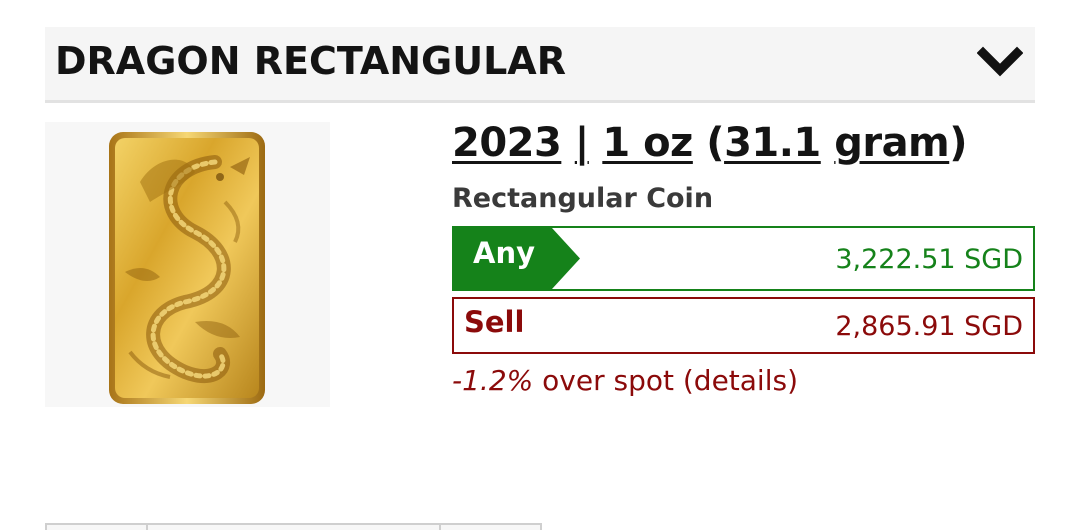 This screenshot has width=1080, height=530. What do you see at coordinates (504, 253) in the screenshot?
I see `buy-label: Any` at bounding box center [504, 253].